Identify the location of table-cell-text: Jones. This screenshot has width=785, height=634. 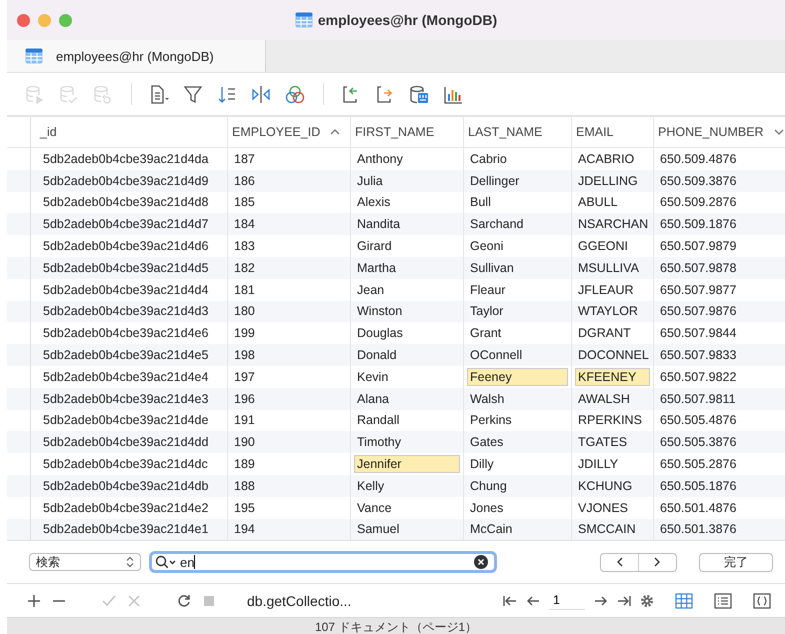
(486, 508).